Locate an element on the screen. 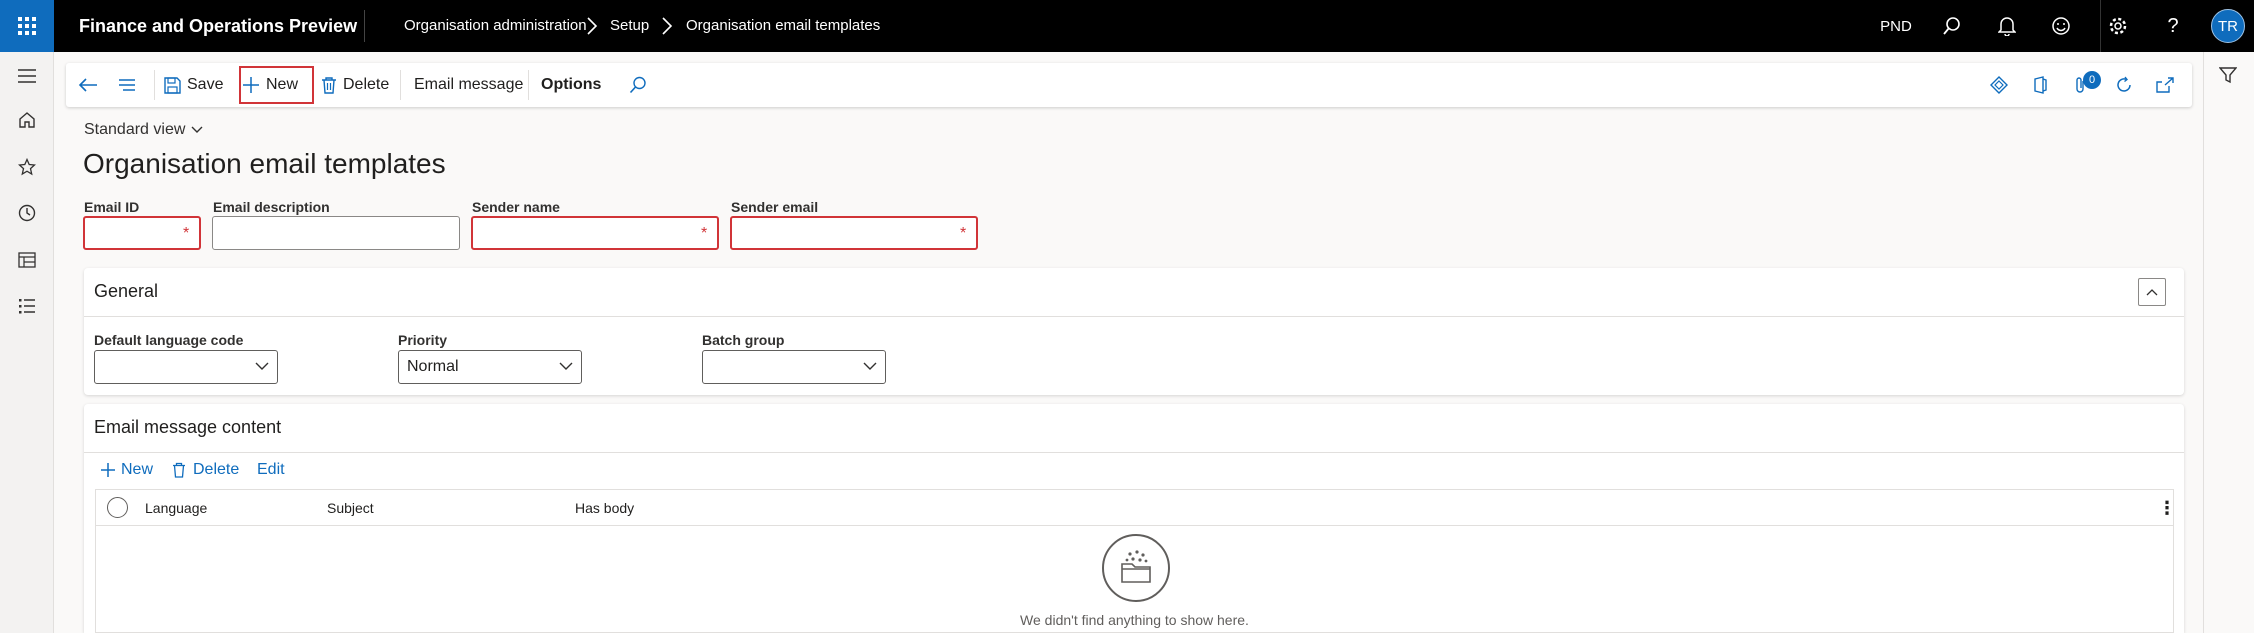 The image size is (2254, 633). content-new-button: New is located at coordinates (126, 470).